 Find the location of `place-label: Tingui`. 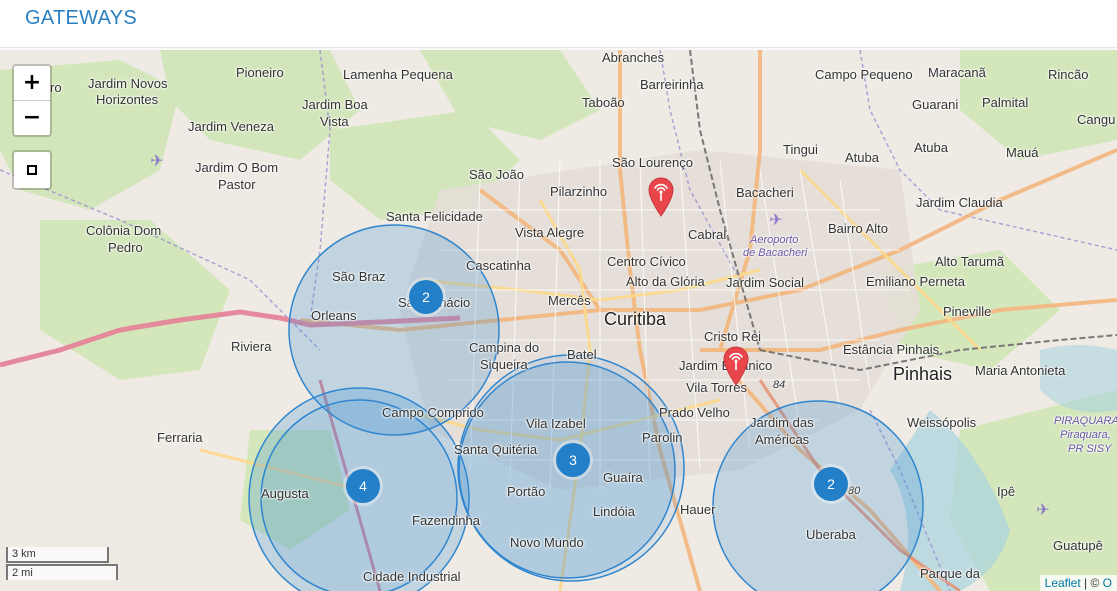

place-label: Tingui is located at coordinates (800, 149).